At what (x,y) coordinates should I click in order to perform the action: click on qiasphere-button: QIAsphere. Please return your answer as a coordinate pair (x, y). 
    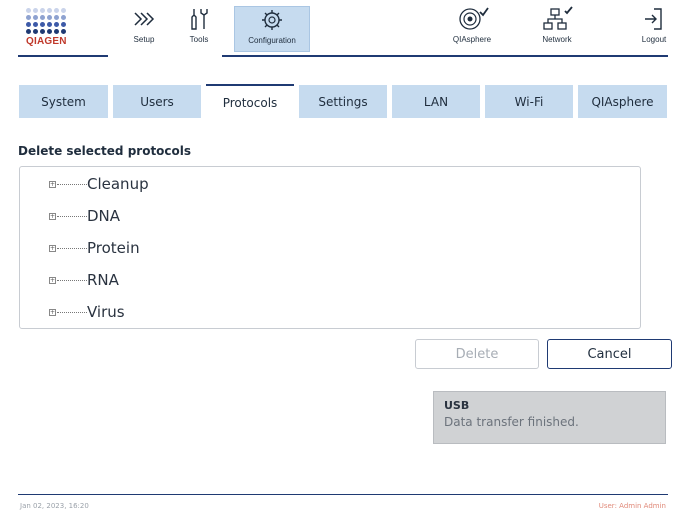
    Looking at the image, I should click on (472, 28).